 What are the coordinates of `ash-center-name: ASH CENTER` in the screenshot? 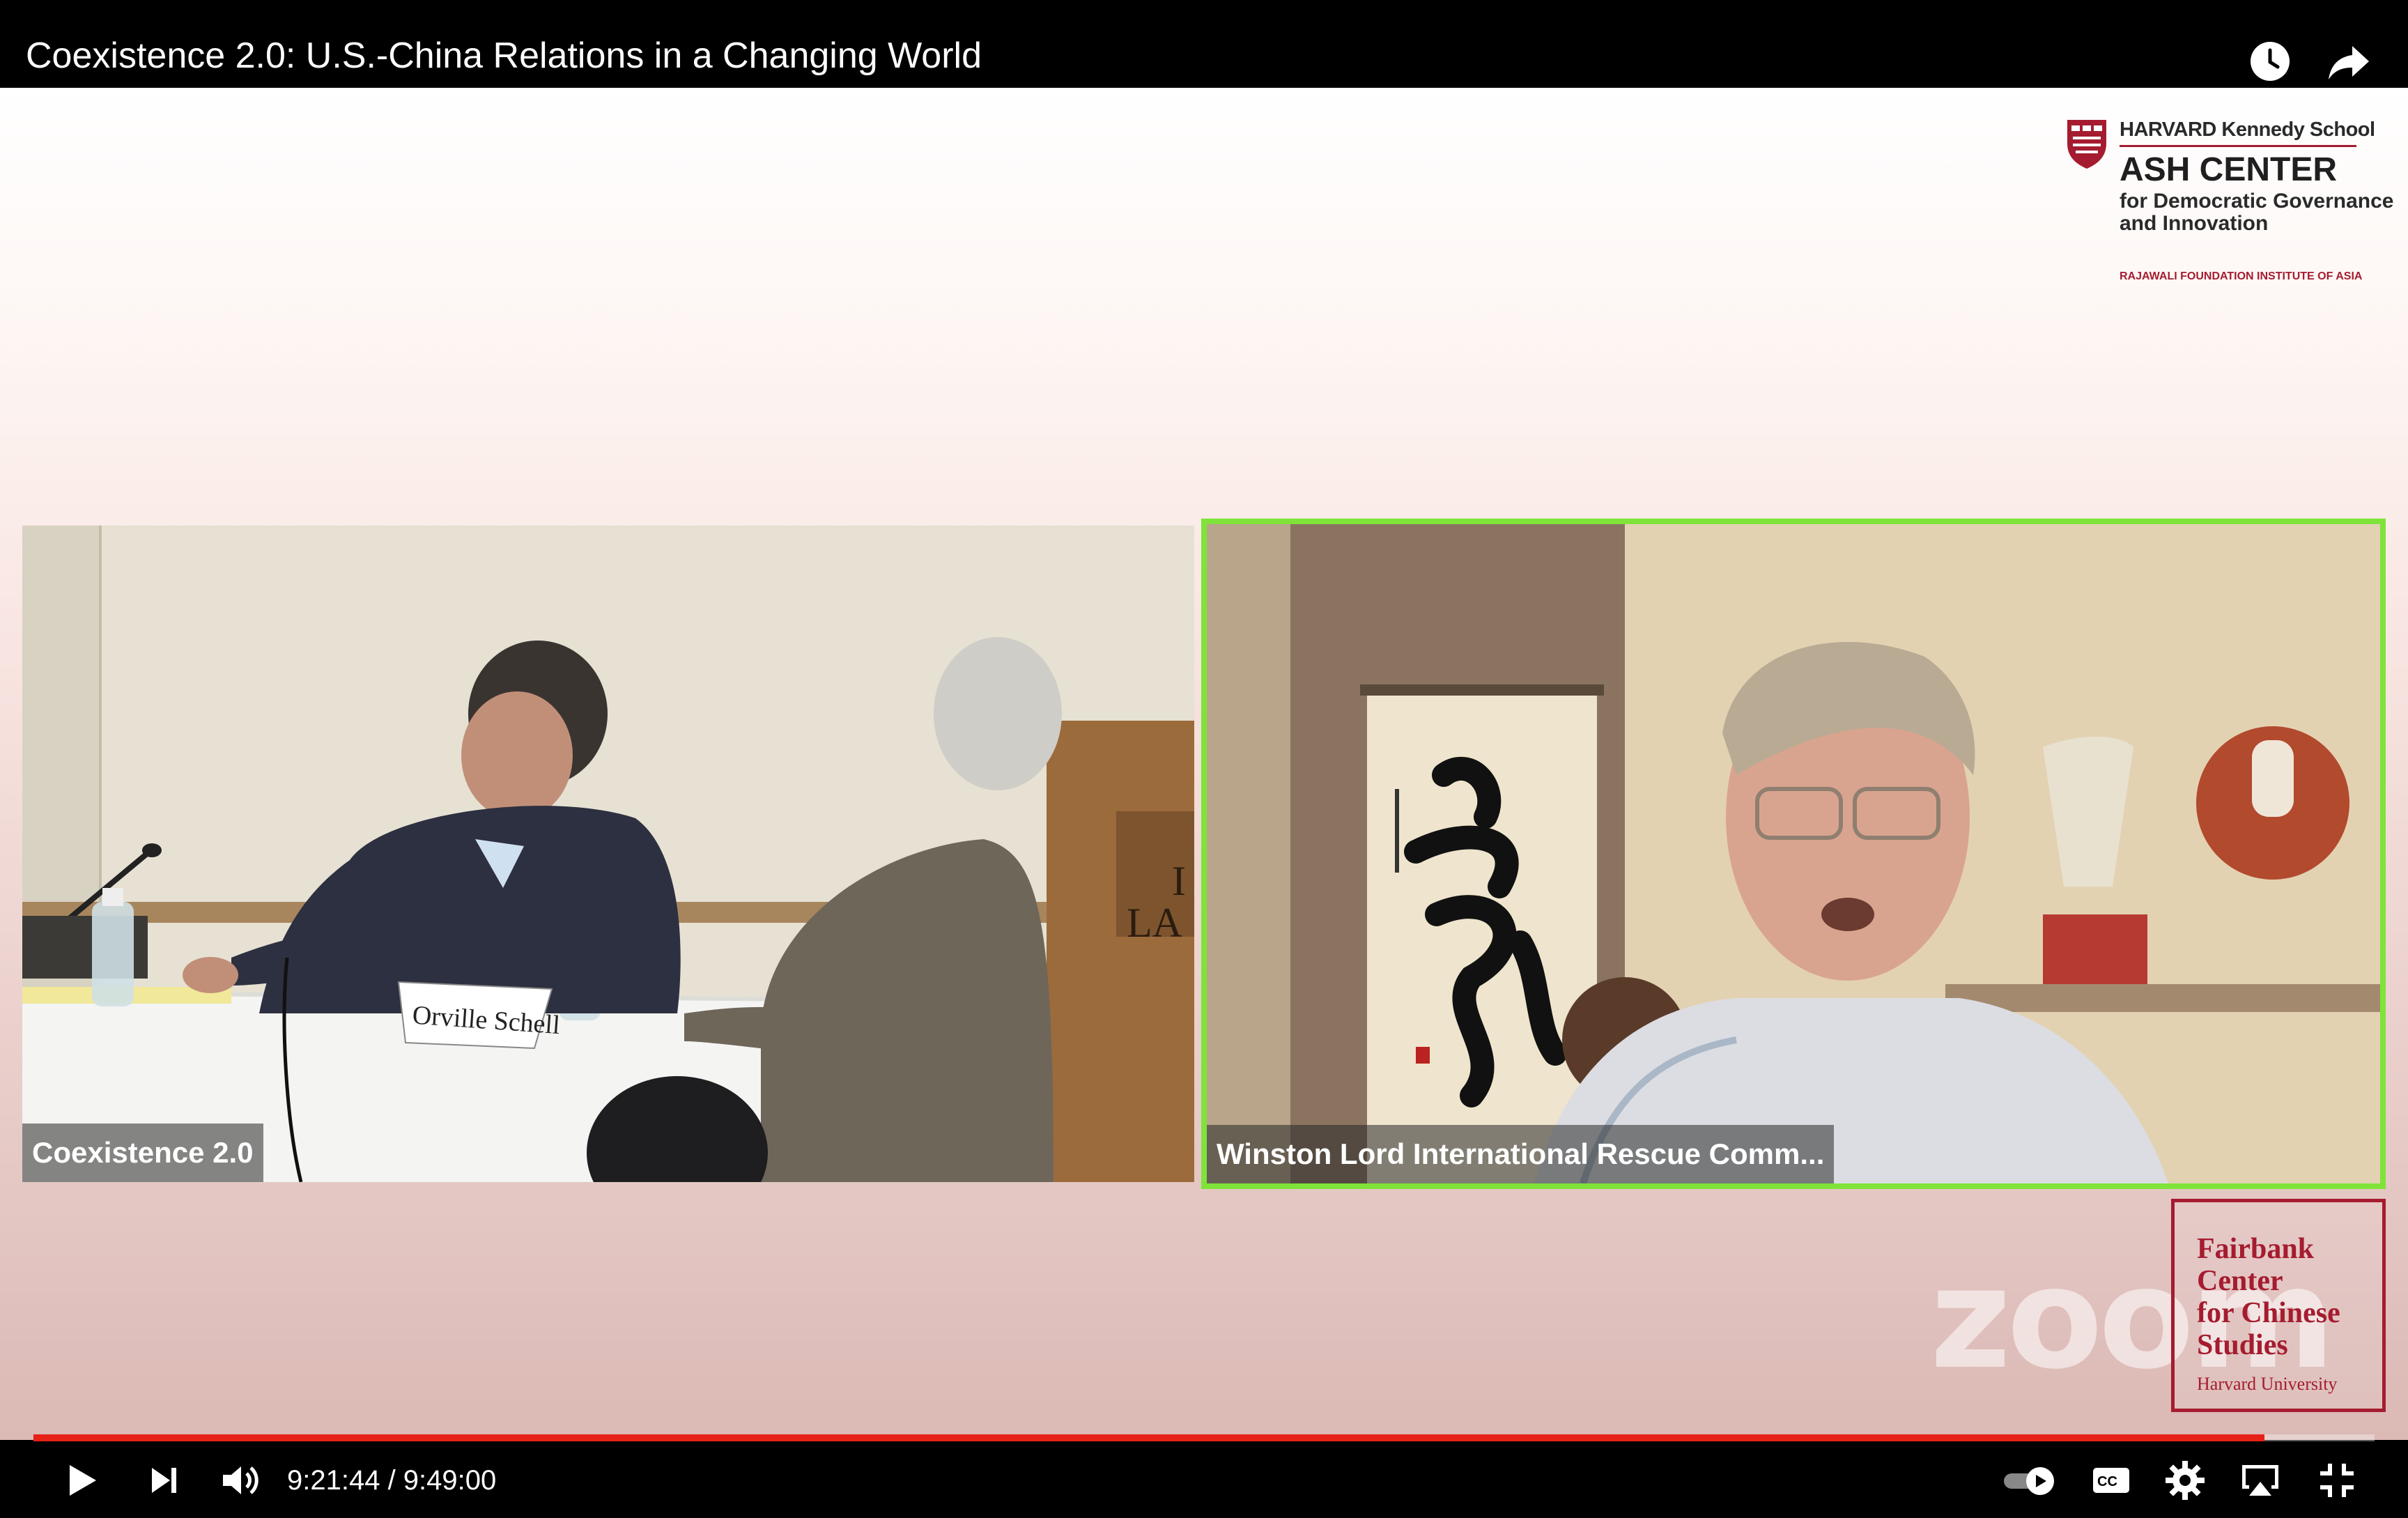 It's located at (2229, 169).